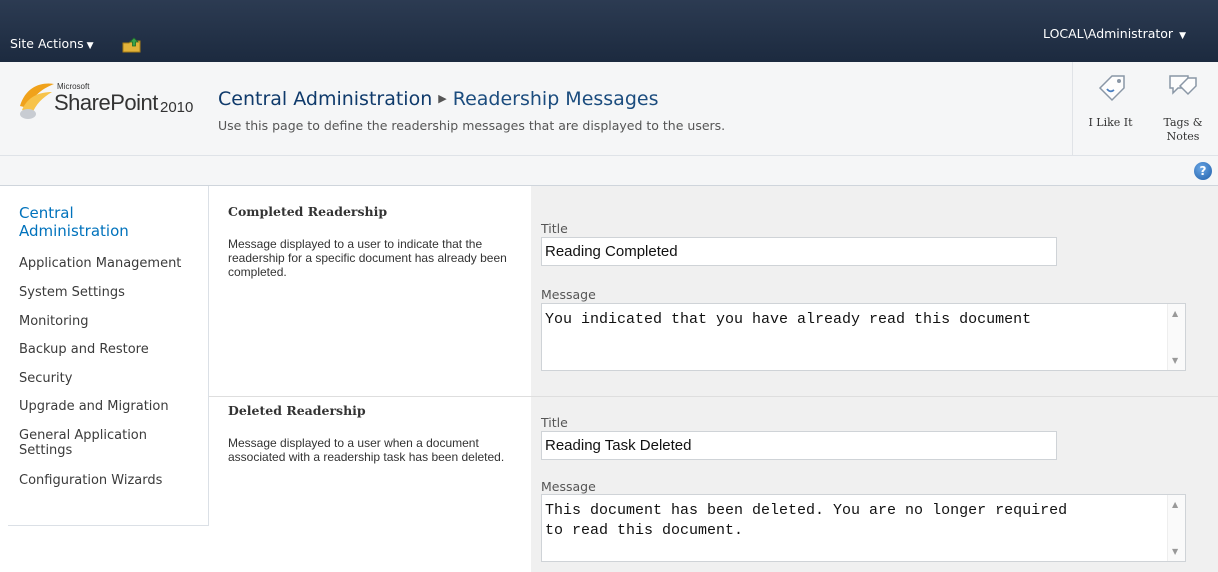 The height and width of the screenshot is (572, 1218). Describe the element at coordinates (1110, 109) in the screenshot. I see `i-like-it-button: I Like It` at that location.